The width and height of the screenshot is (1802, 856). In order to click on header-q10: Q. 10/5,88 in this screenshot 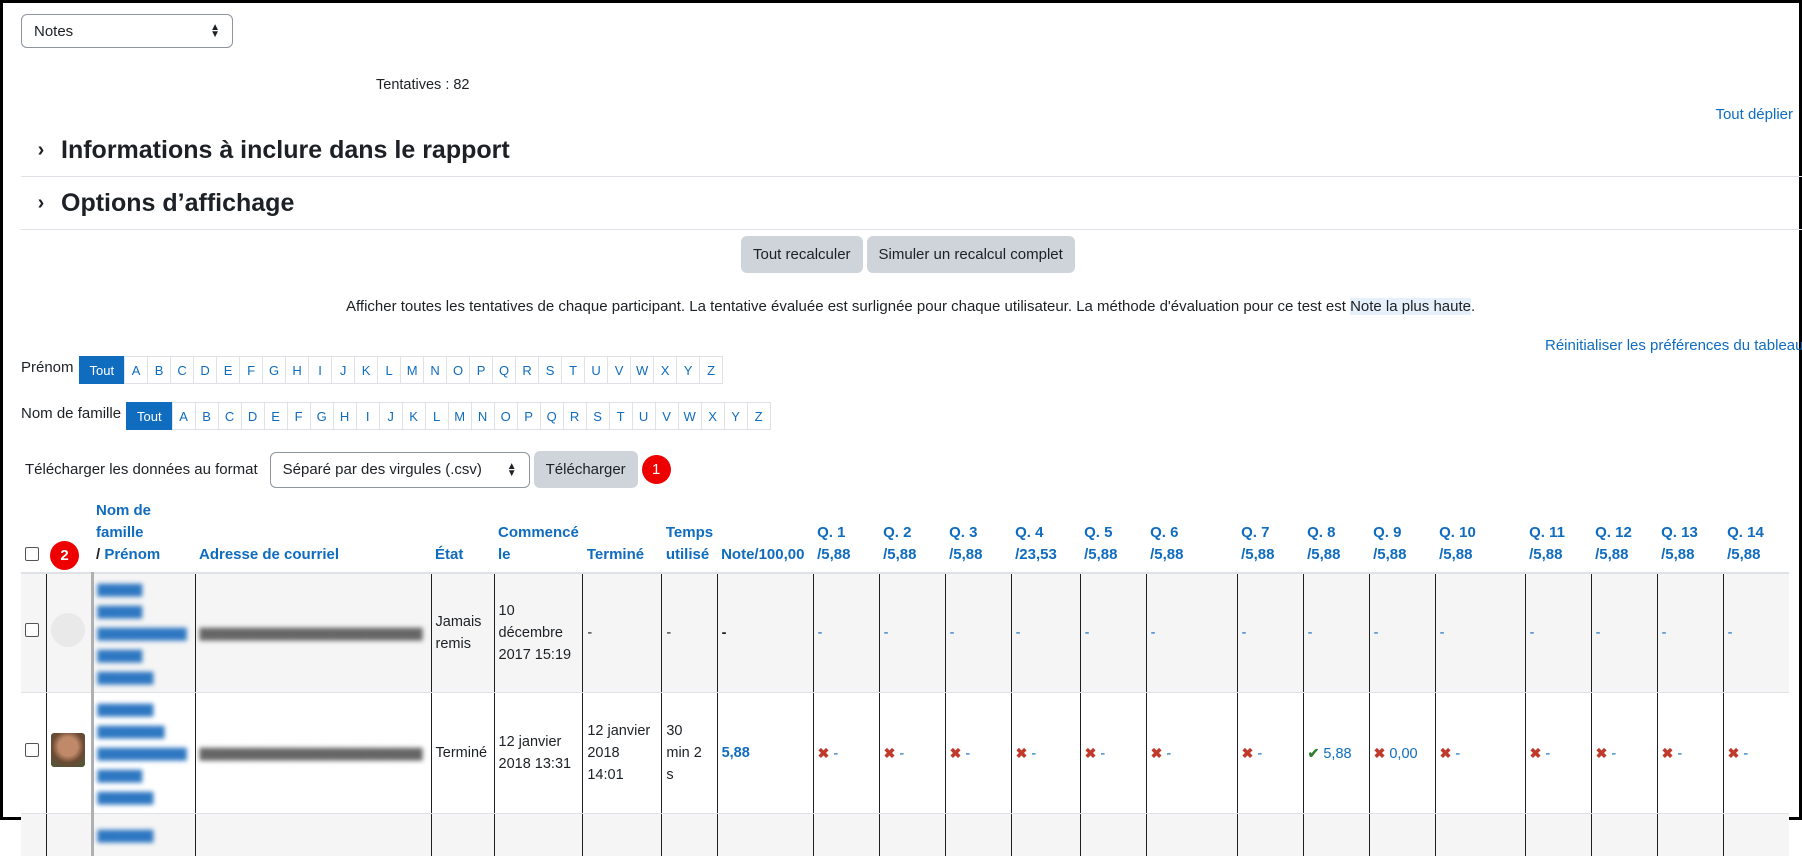, I will do `click(1480, 534)`.